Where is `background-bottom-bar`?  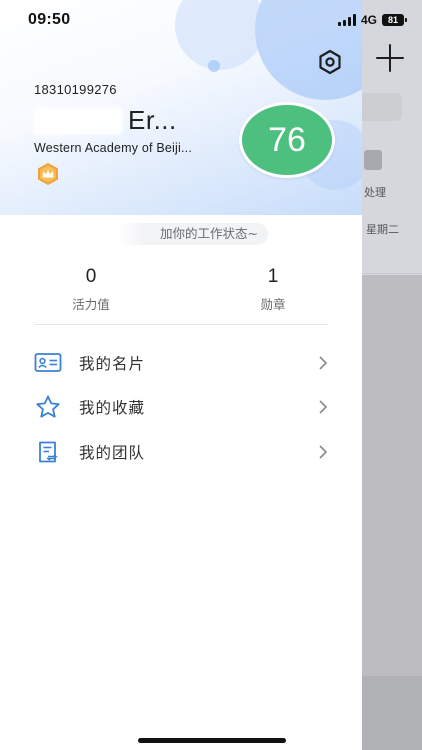
background-bottom-bar is located at coordinates (392, 713).